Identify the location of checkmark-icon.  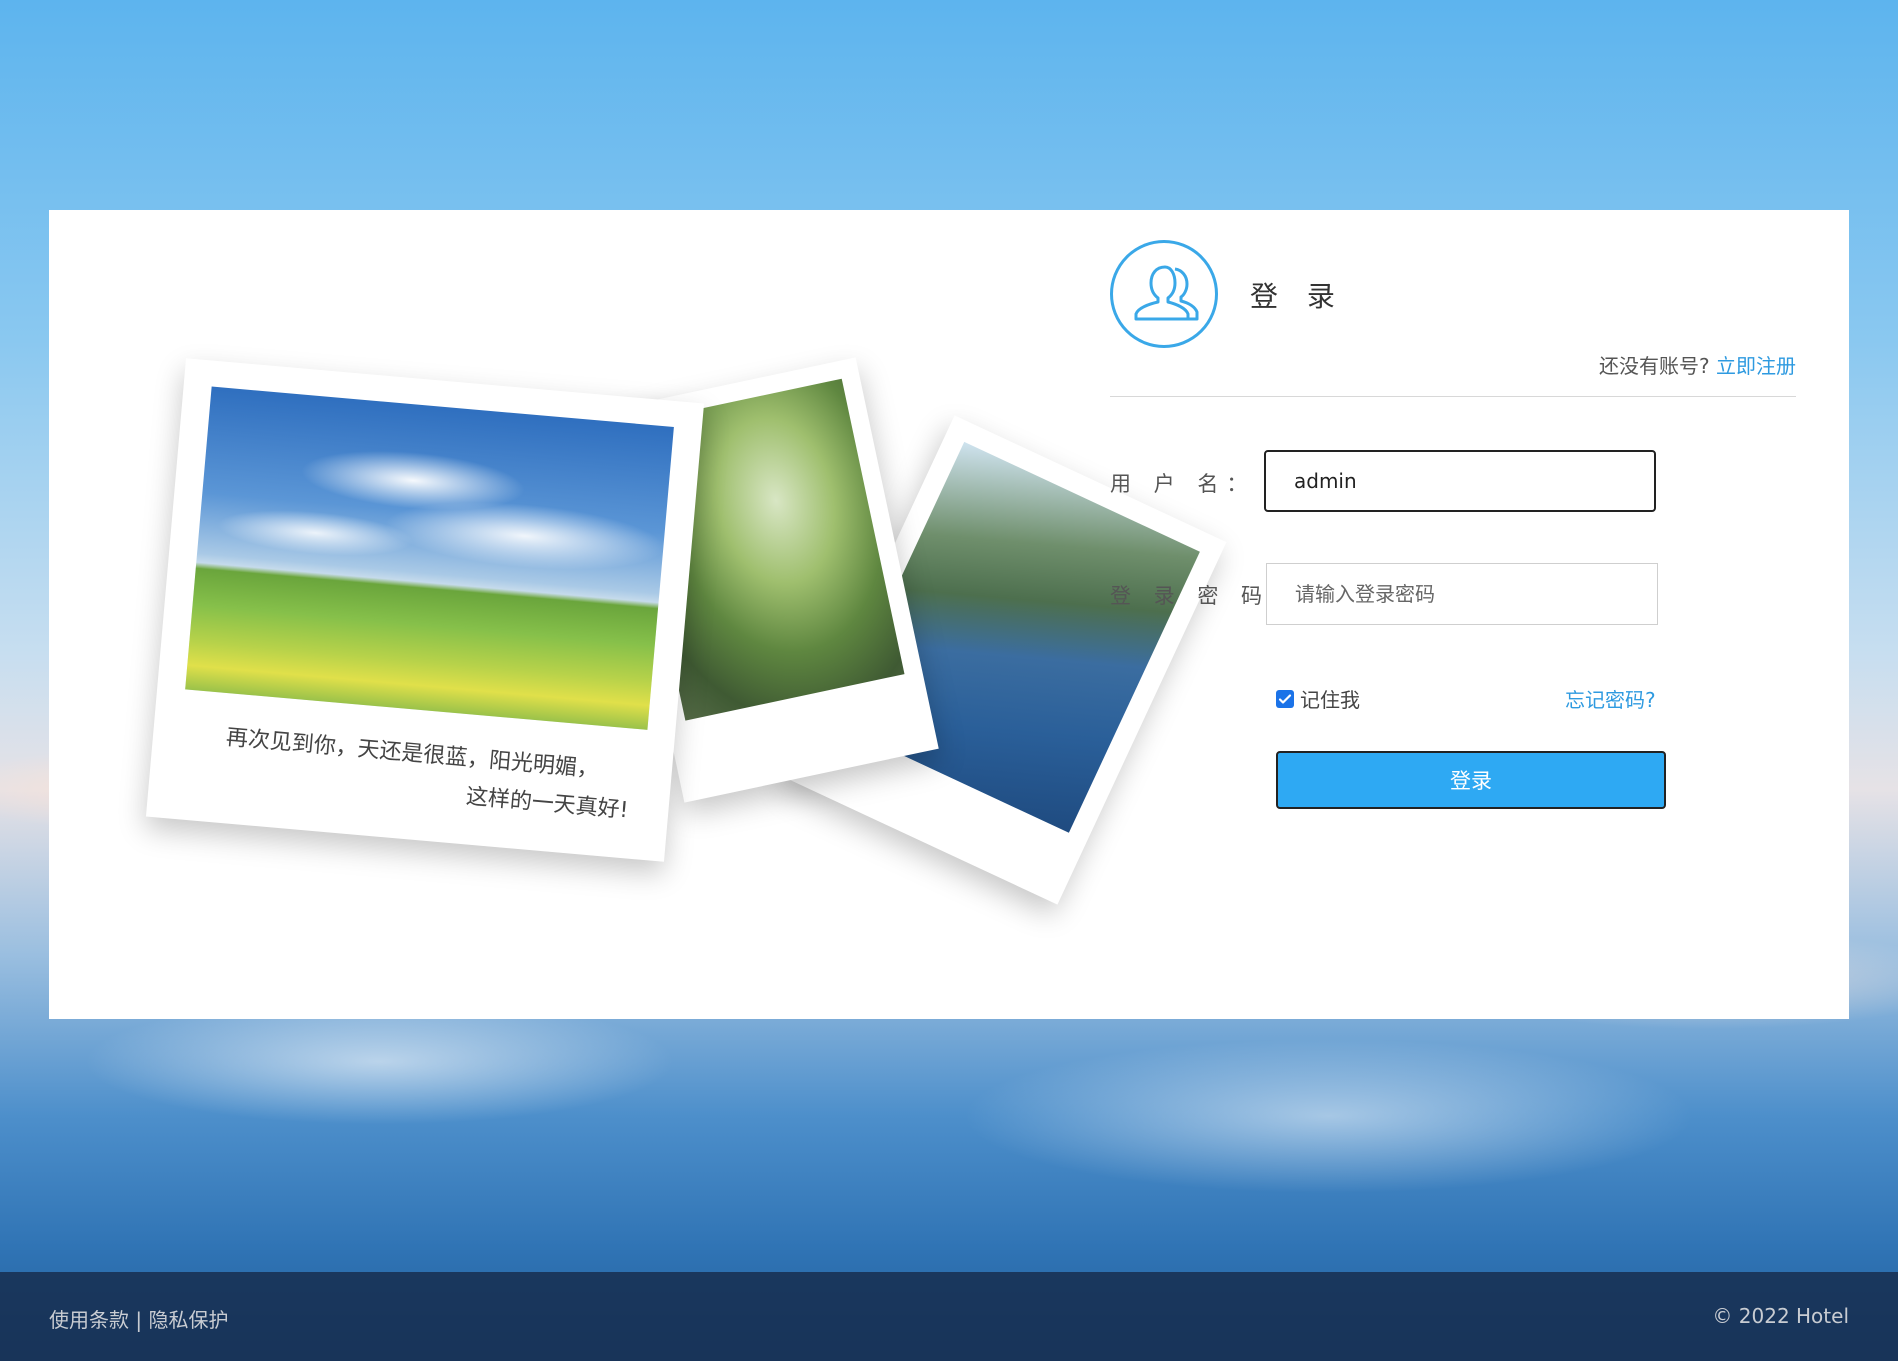
(1285, 698).